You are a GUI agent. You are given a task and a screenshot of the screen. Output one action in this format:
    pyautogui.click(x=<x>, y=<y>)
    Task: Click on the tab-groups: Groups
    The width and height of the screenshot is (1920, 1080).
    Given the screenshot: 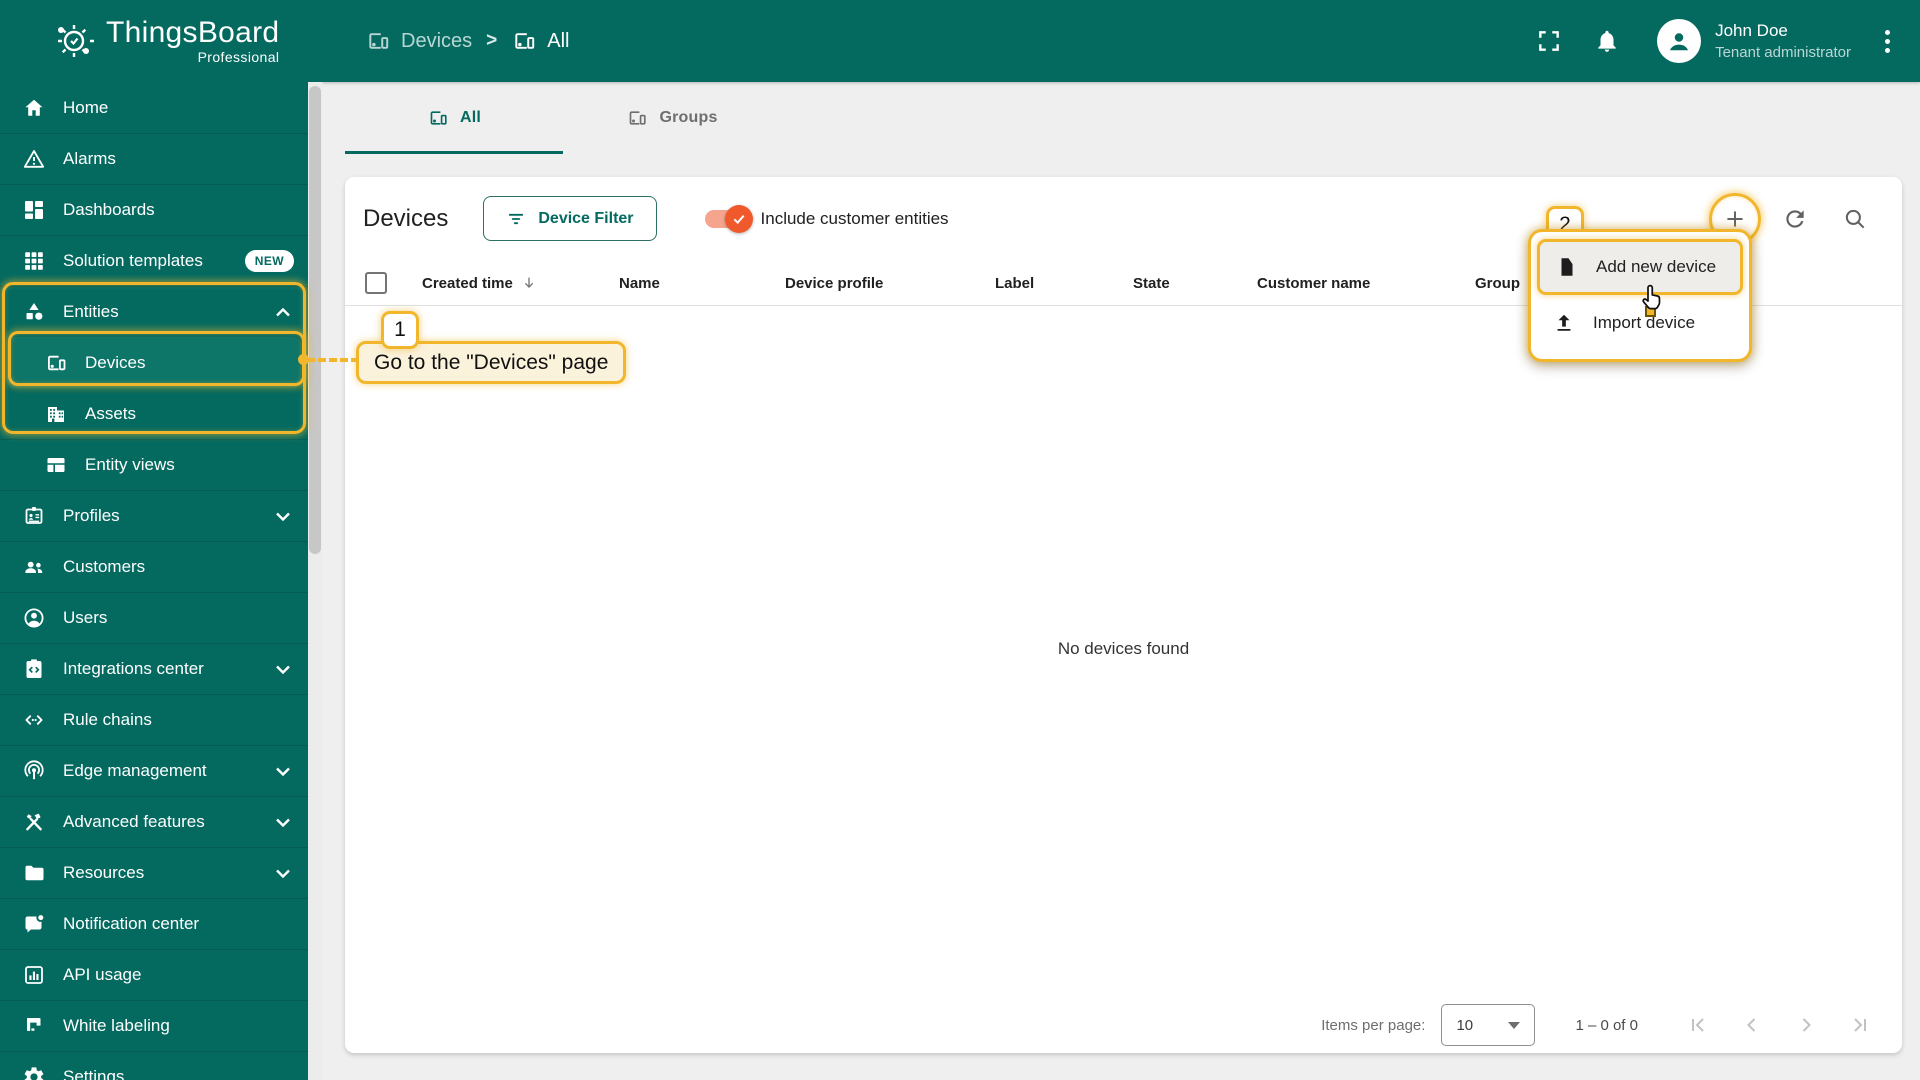 What is the action you would take?
    pyautogui.click(x=672, y=118)
    